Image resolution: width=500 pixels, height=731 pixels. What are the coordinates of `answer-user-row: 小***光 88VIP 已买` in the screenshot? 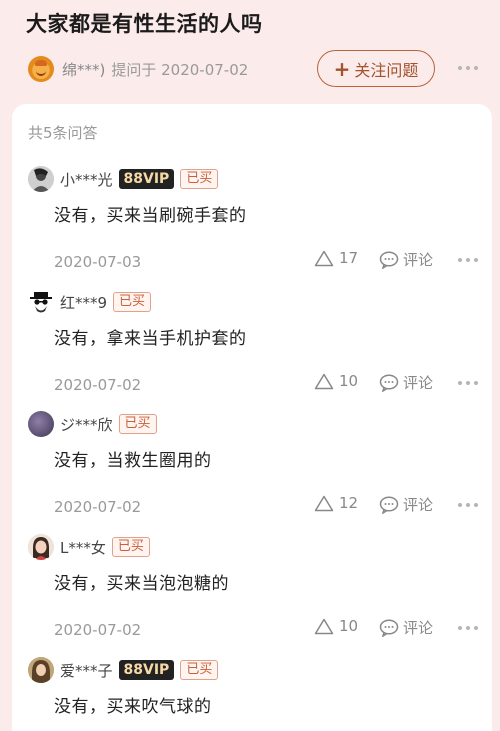 It's located at (123, 179).